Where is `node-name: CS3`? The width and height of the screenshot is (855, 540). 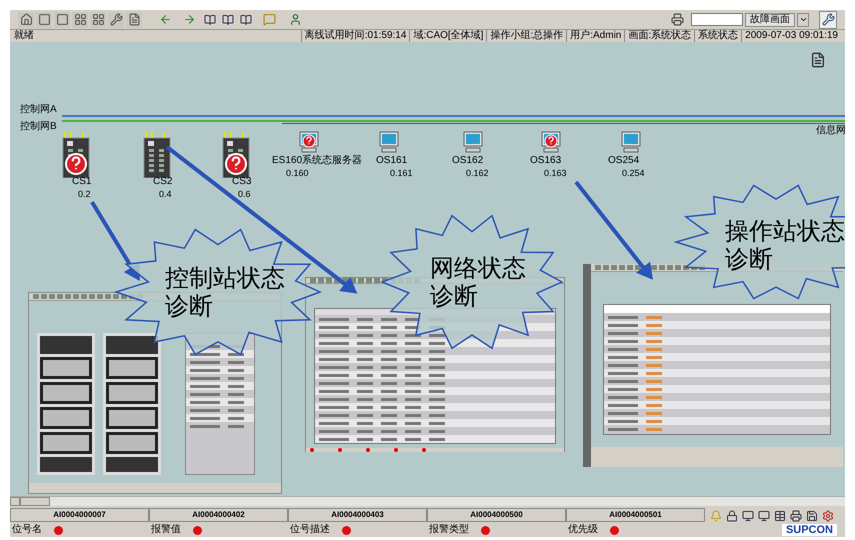 node-name: CS3 is located at coordinates (242, 182).